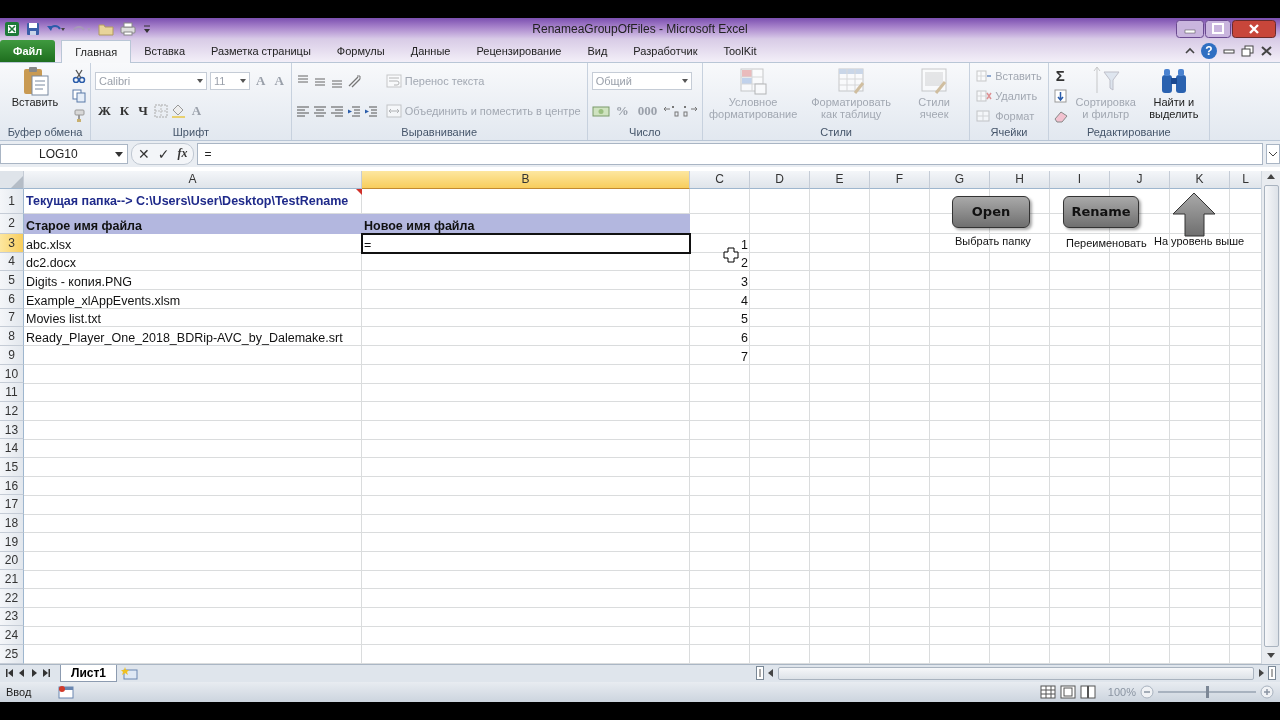 The width and height of the screenshot is (1280, 720). I want to click on align-center-icon, so click(319, 111).